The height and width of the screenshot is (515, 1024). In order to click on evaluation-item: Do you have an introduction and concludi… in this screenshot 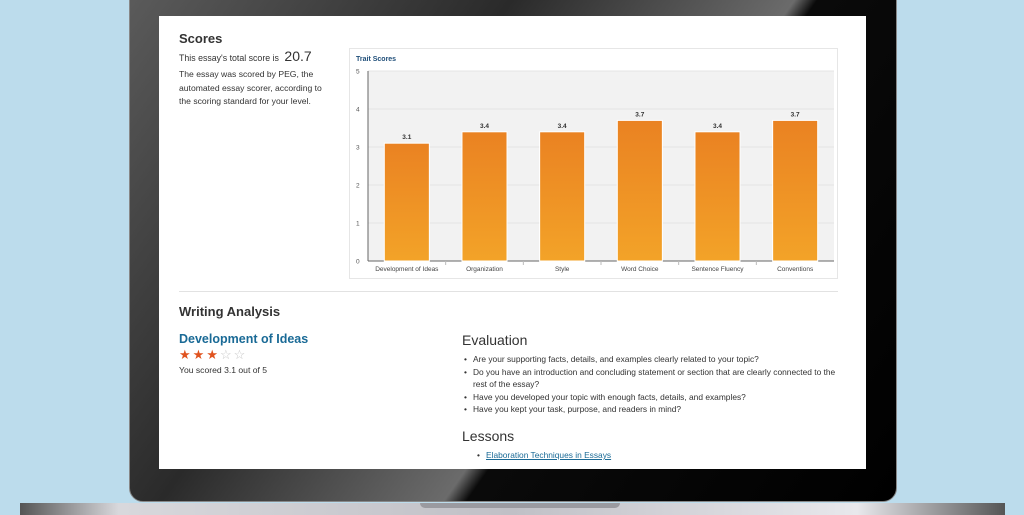, I will do `click(654, 378)`.